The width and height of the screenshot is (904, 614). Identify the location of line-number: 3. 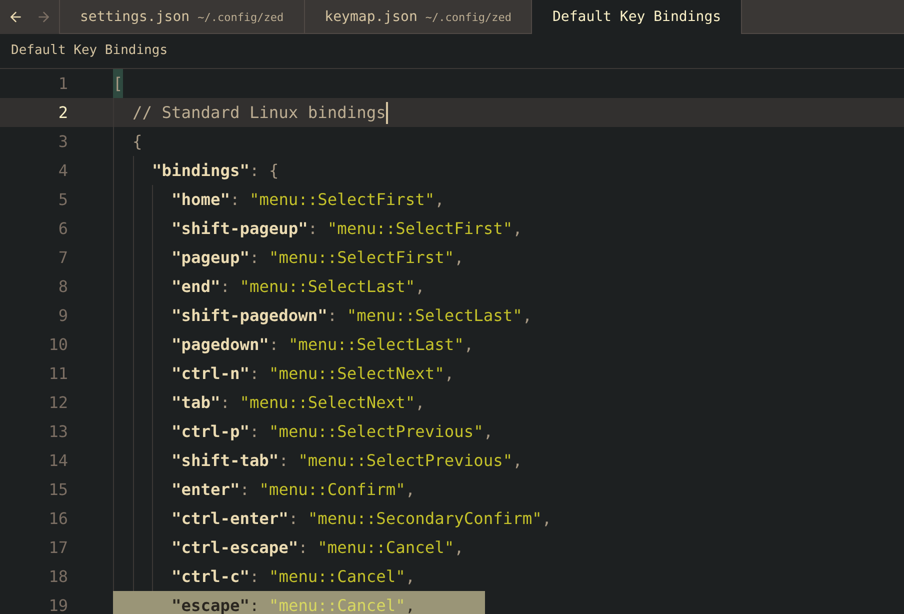
(62, 141).